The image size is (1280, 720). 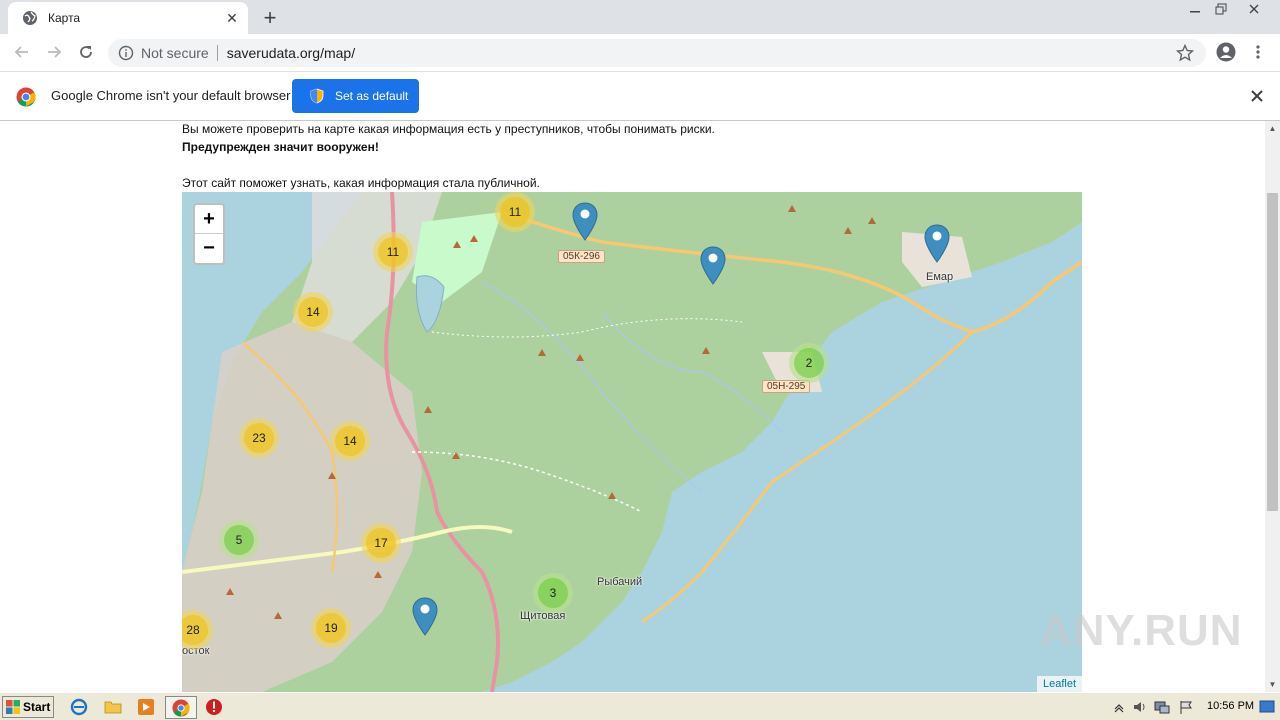 I want to click on arrow-right-icon, so click(x=55, y=52).